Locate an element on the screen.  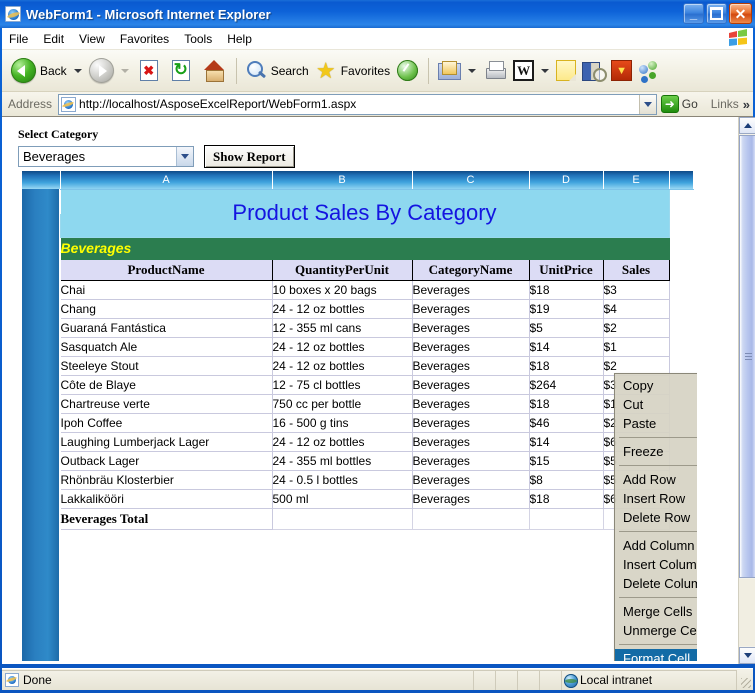
ctx-delete-column: Delete Column is located at coordinates (656, 583).